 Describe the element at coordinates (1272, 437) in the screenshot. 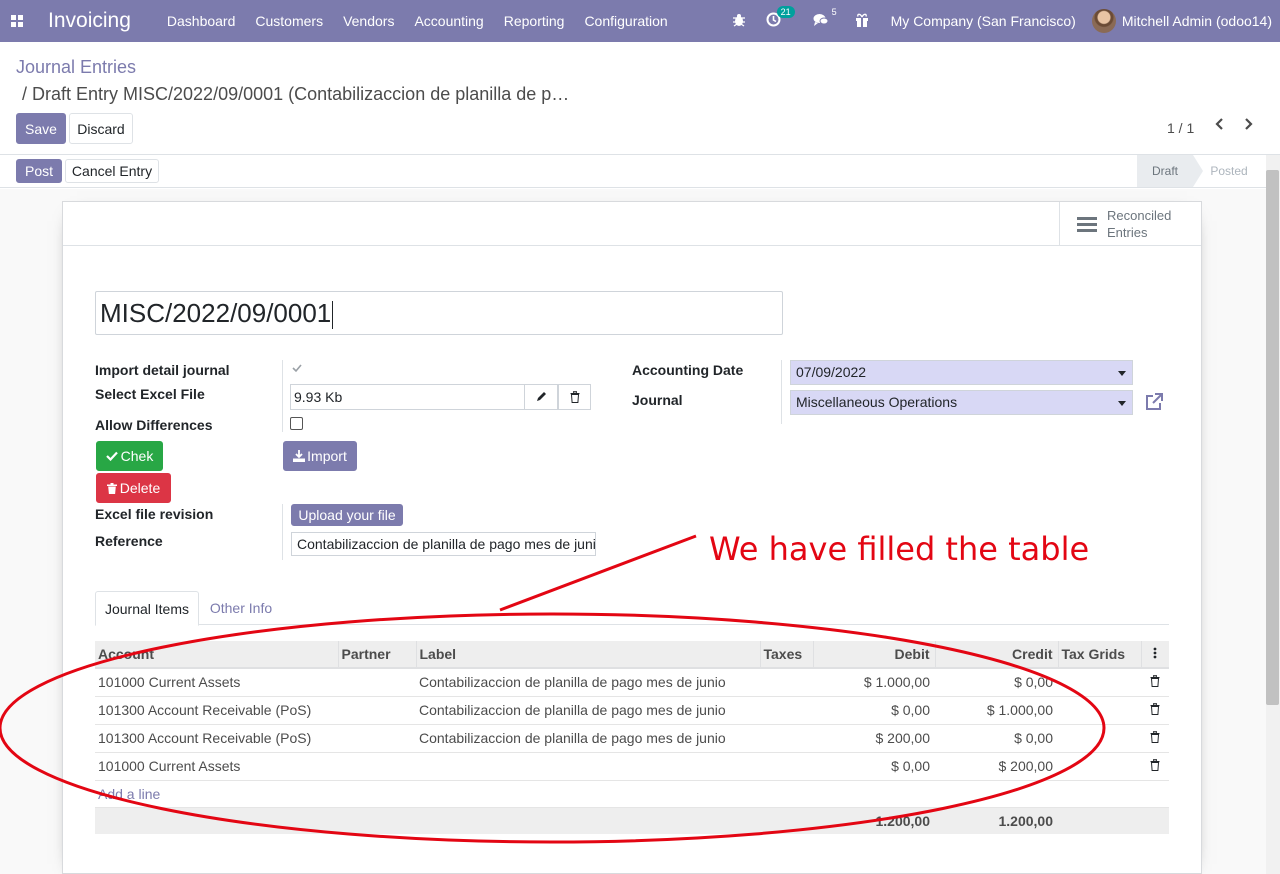

I see `scrollbar-thumb` at that location.